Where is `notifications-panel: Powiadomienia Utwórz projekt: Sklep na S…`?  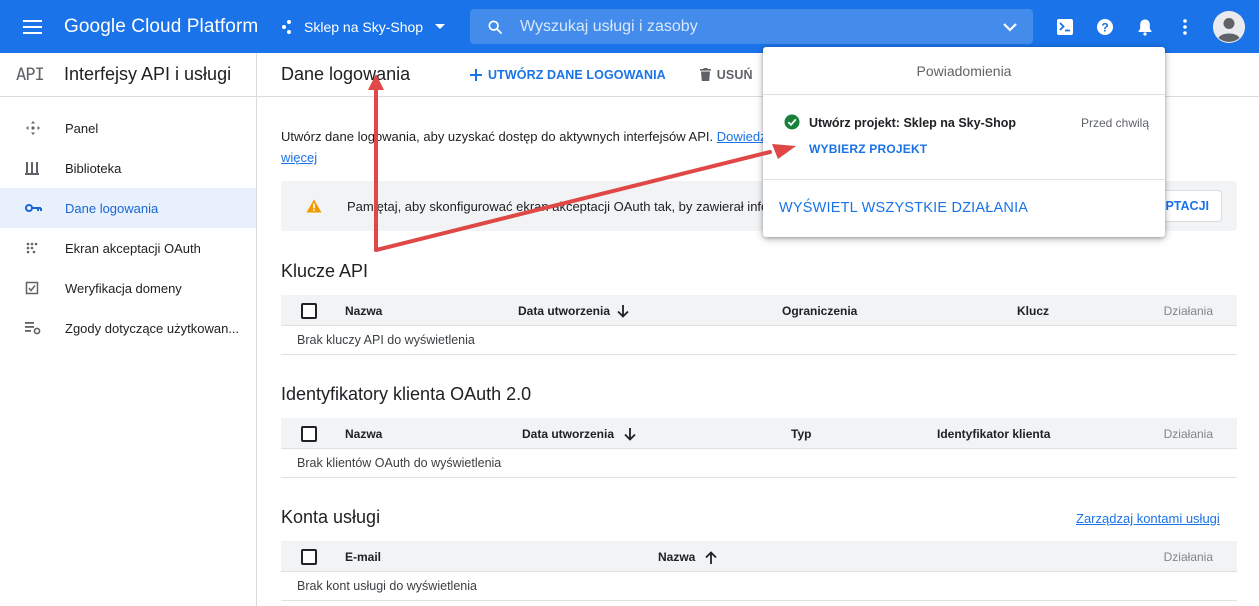 notifications-panel: Powiadomienia Utwórz projekt: Sklep na S… is located at coordinates (964, 142).